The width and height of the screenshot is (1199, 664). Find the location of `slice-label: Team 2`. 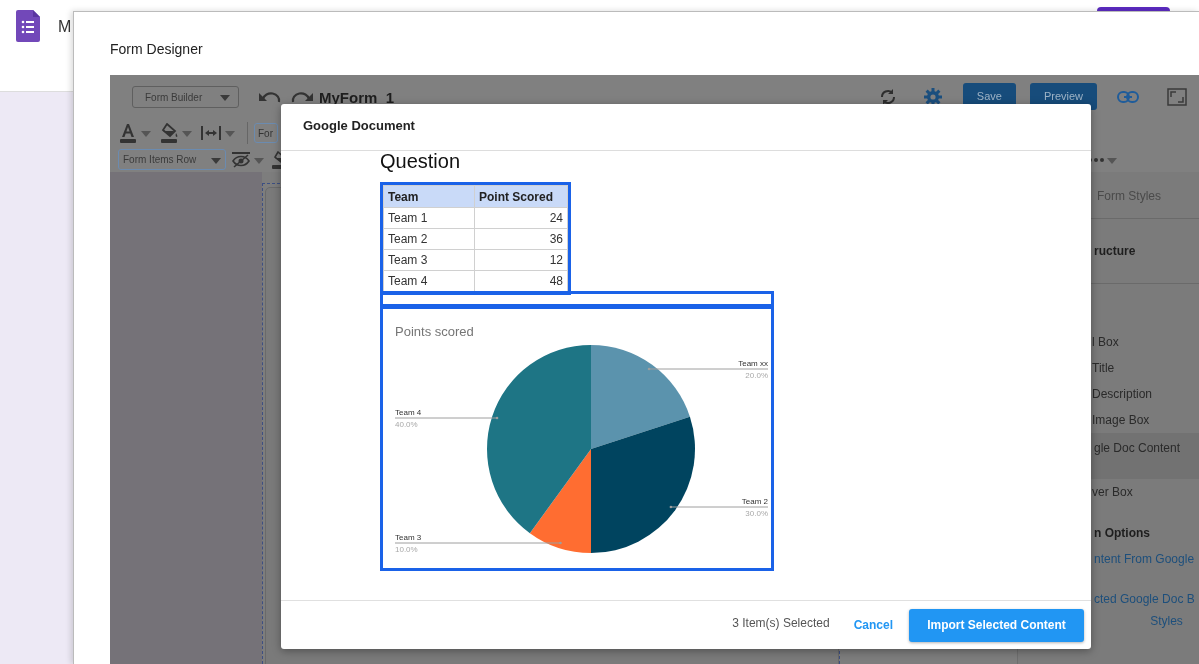

slice-label: Team 2 is located at coordinates (754, 501).